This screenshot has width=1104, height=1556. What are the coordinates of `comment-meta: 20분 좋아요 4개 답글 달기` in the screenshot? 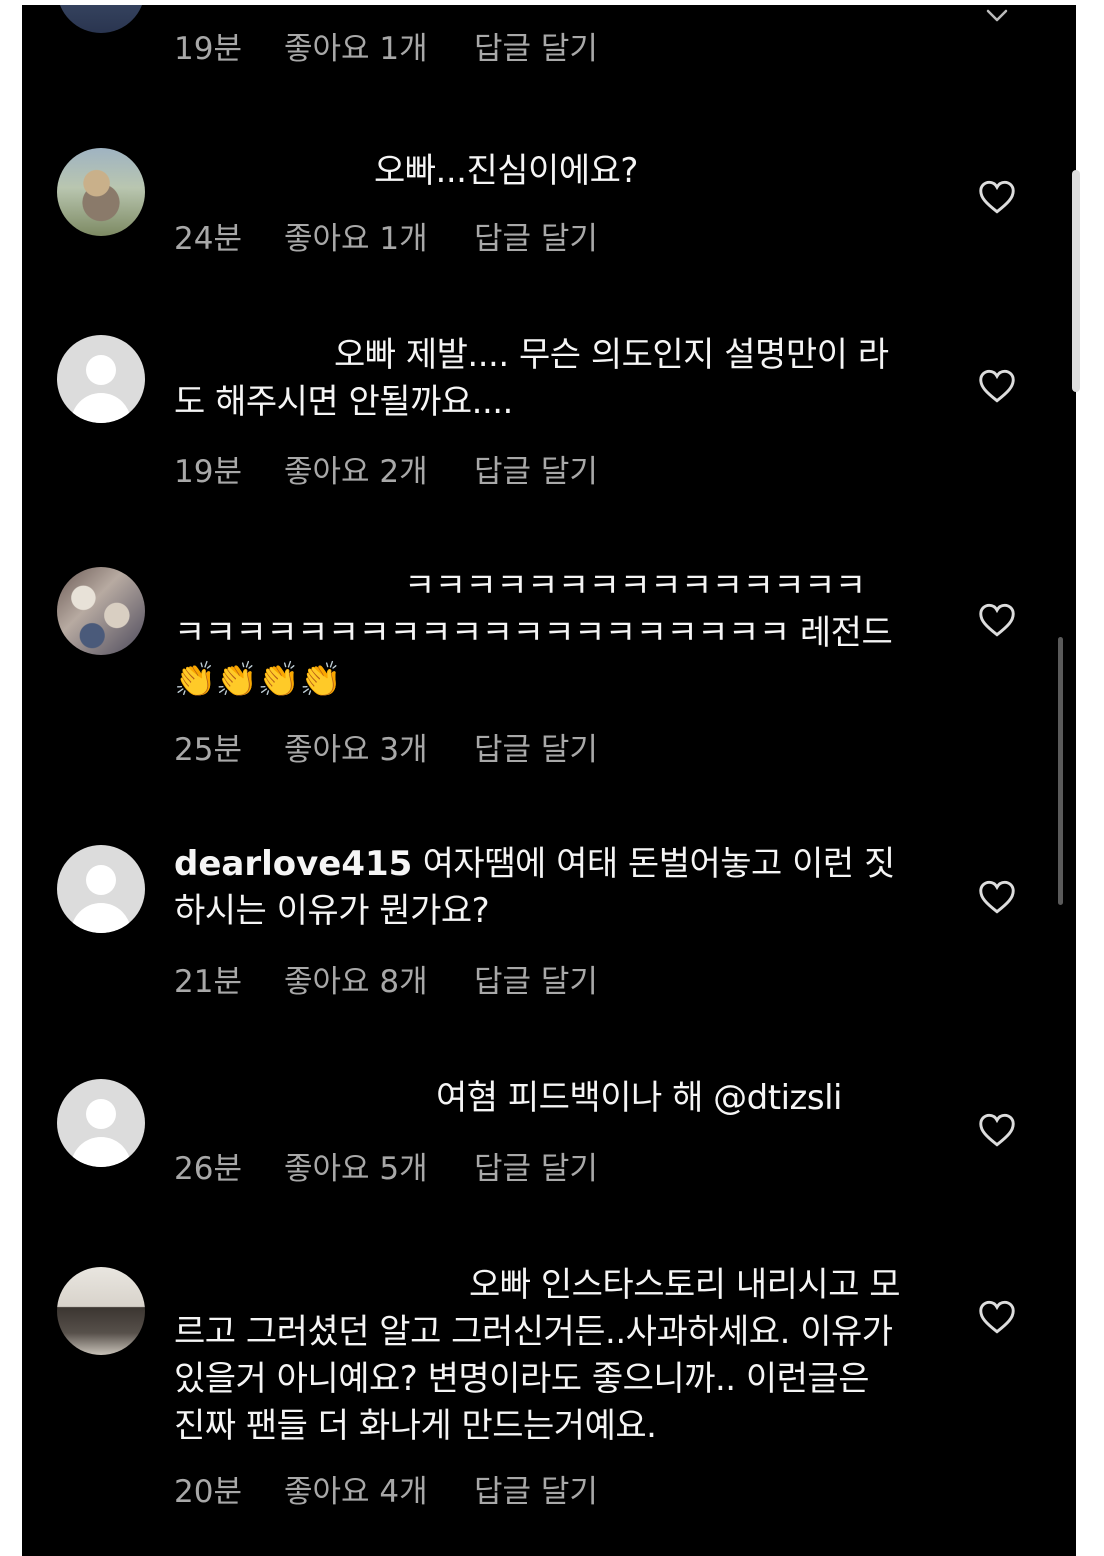 It's located at (386, 1488).